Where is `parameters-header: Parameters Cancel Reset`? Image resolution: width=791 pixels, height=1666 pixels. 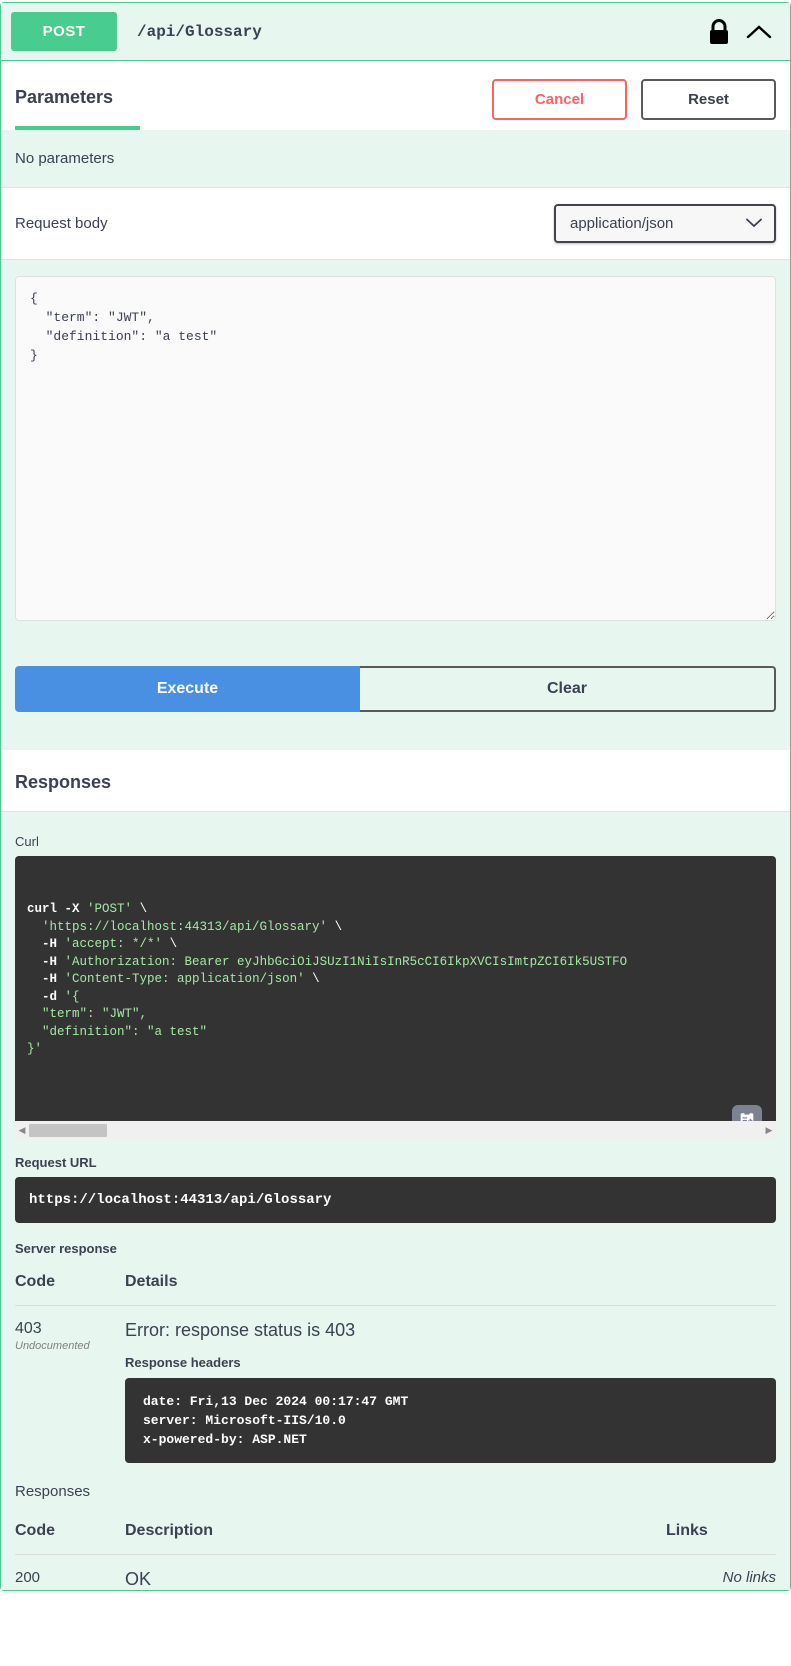
parameters-header: Parameters Cancel Reset is located at coordinates (395, 95).